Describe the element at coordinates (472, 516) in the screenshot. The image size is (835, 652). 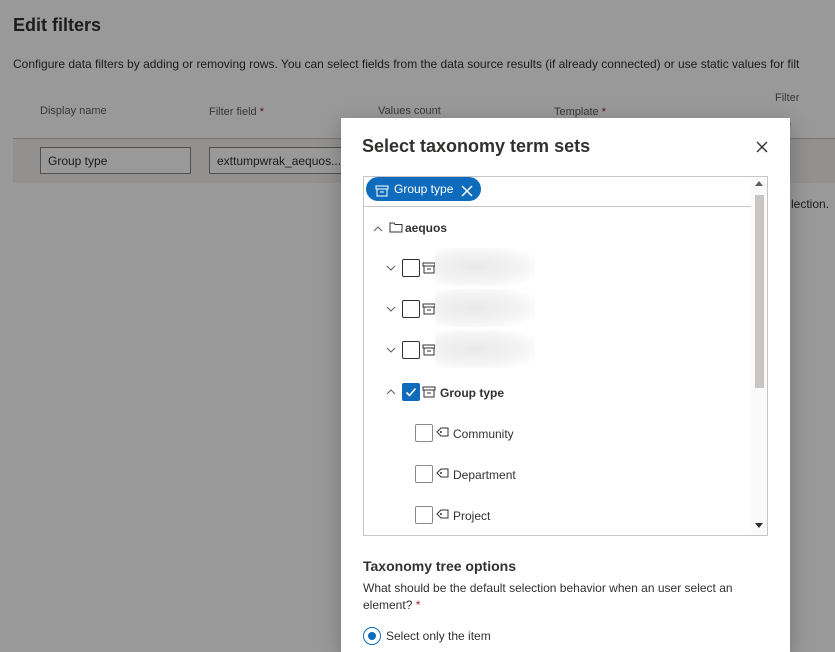
I see `term-label: Project` at that location.